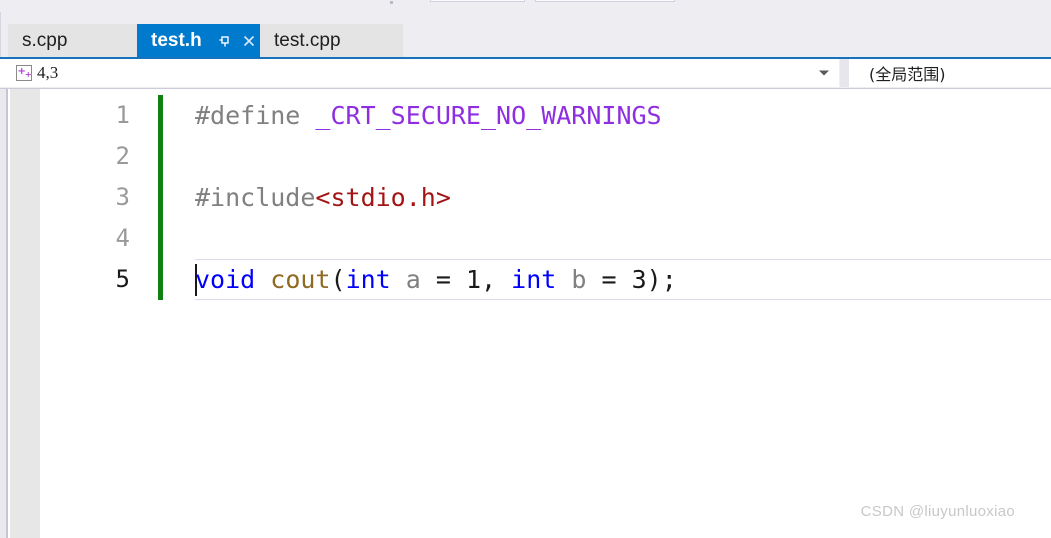 This screenshot has width=1051, height=538. What do you see at coordinates (383, 197) in the screenshot?
I see `code-token-str: <stdio.h>` at bounding box center [383, 197].